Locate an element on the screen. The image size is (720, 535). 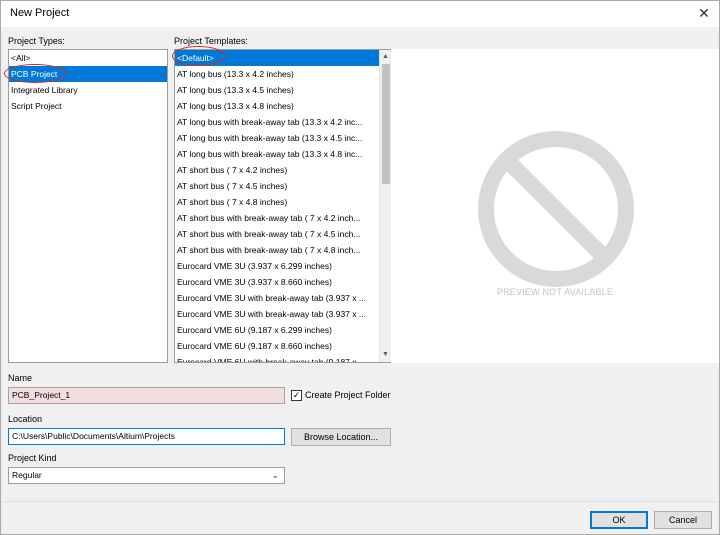
project-types-label: Project Types: is located at coordinates (36, 41).